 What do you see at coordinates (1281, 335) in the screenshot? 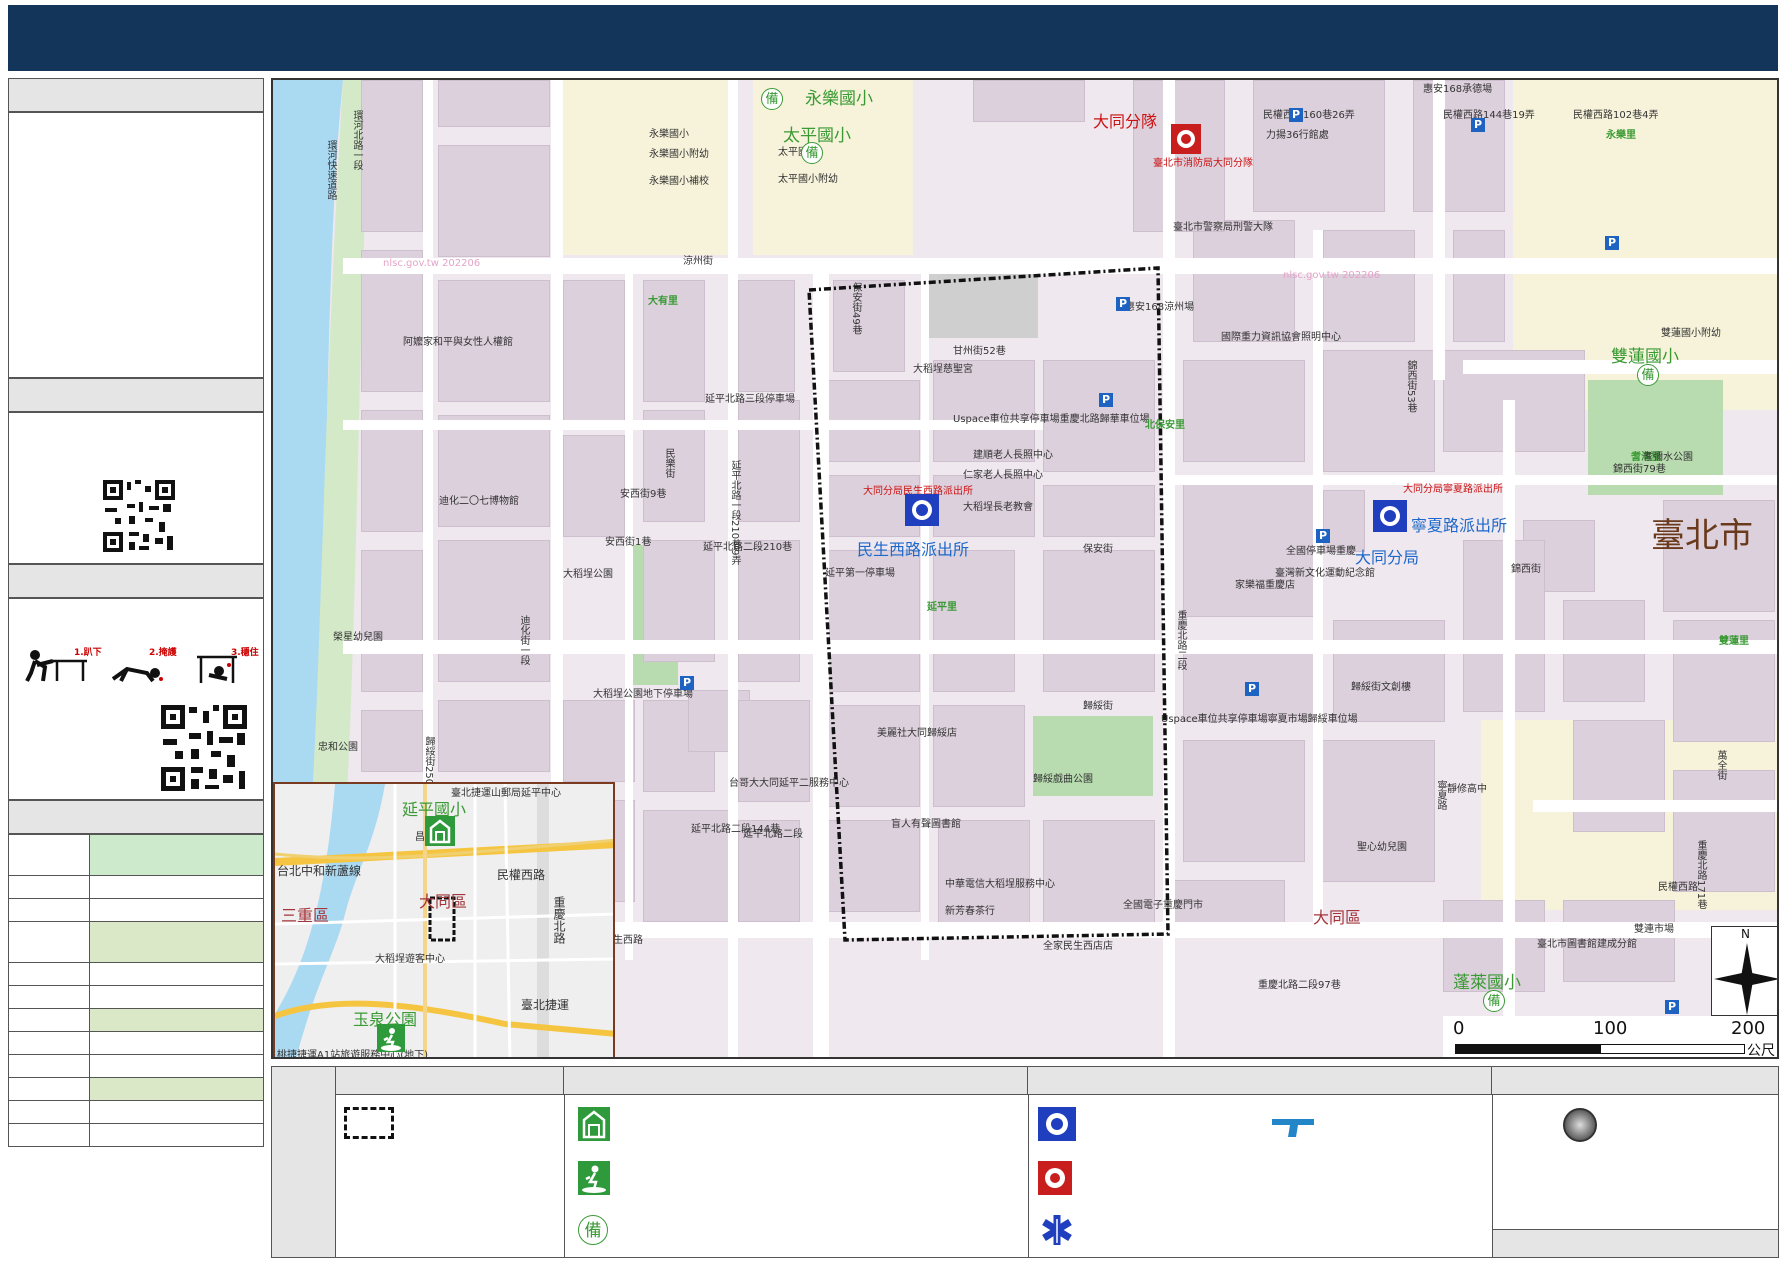
I see `poi-label: 國際重力資訊協會照明中心` at bounding box center [1281, 335].